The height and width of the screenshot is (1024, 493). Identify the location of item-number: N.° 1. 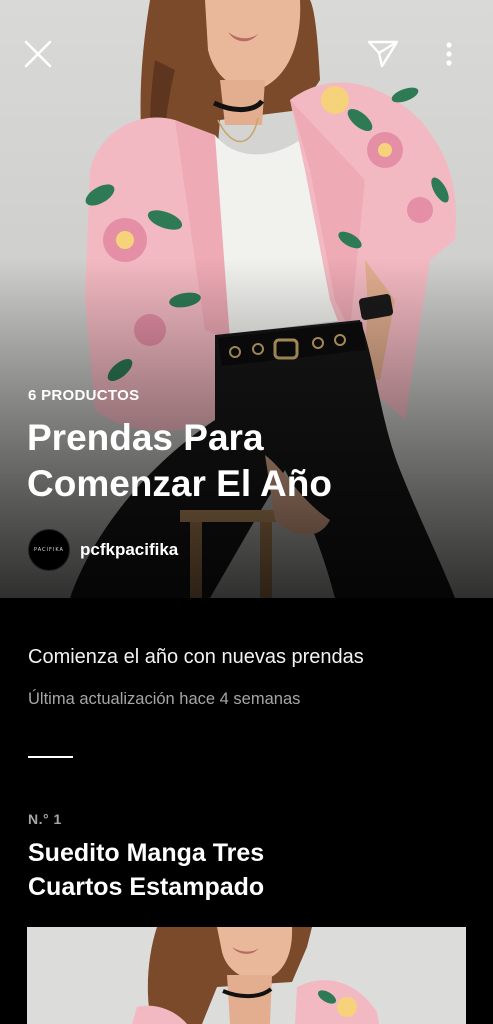
(45, 819).